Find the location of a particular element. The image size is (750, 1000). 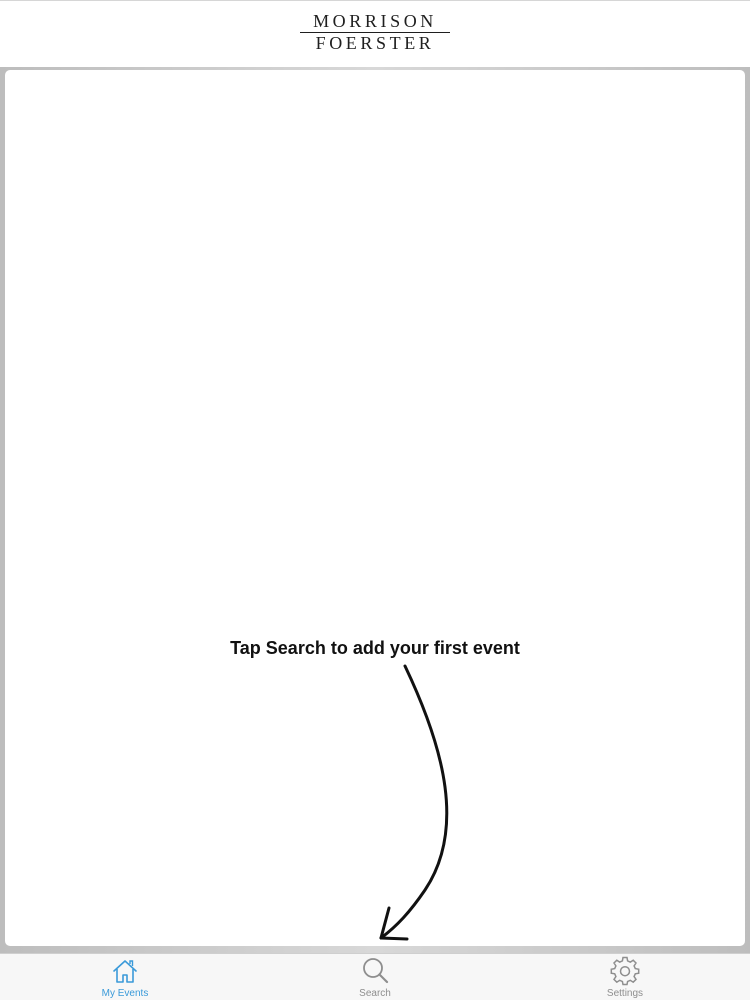

morrison-foerster-logo: MORRISON FOERSTER is located at coordinates (375, 32).